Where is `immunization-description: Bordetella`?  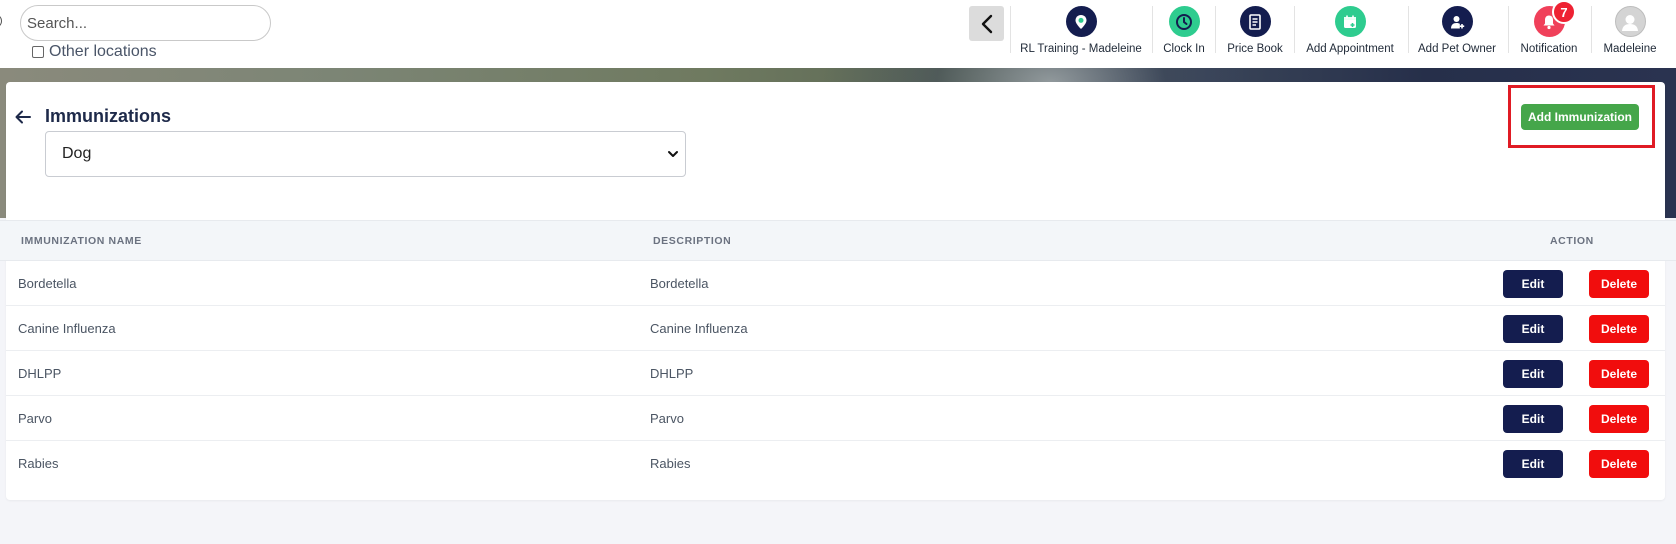 immunization-description: Bordetella is located at coordinates (679, 283).